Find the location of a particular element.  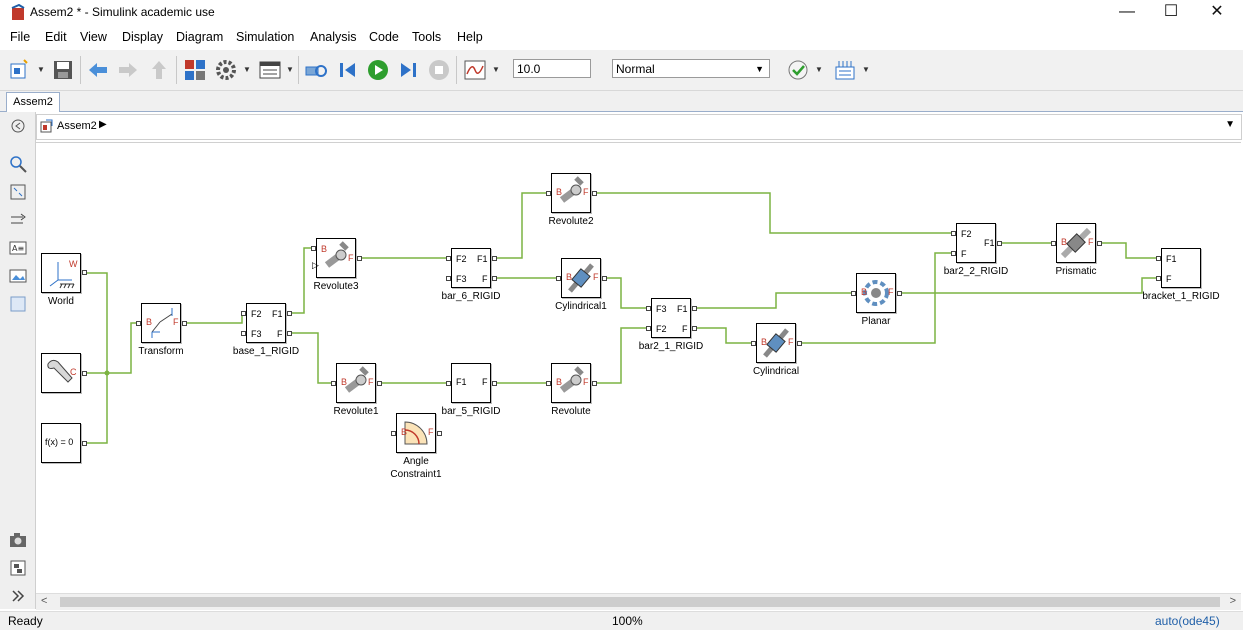

model-browser-icon is located at coordinates (18, 568).